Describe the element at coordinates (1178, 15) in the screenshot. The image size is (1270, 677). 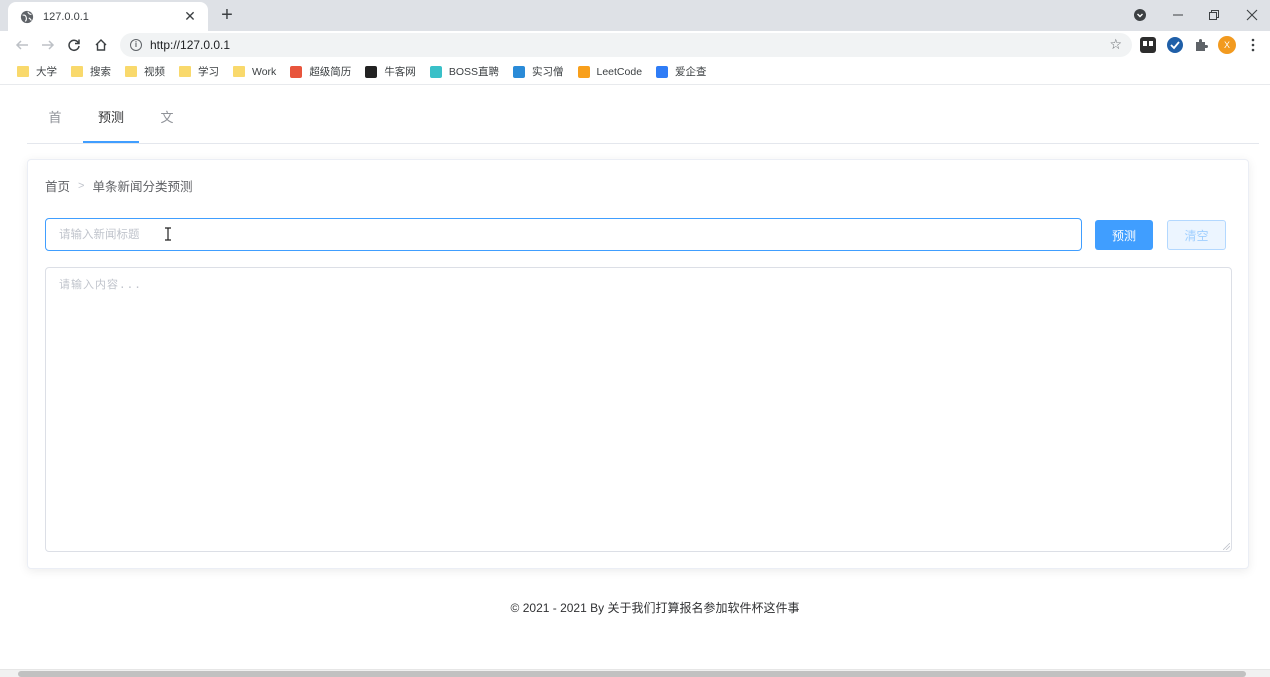
I see `minimize-icon` at that location.